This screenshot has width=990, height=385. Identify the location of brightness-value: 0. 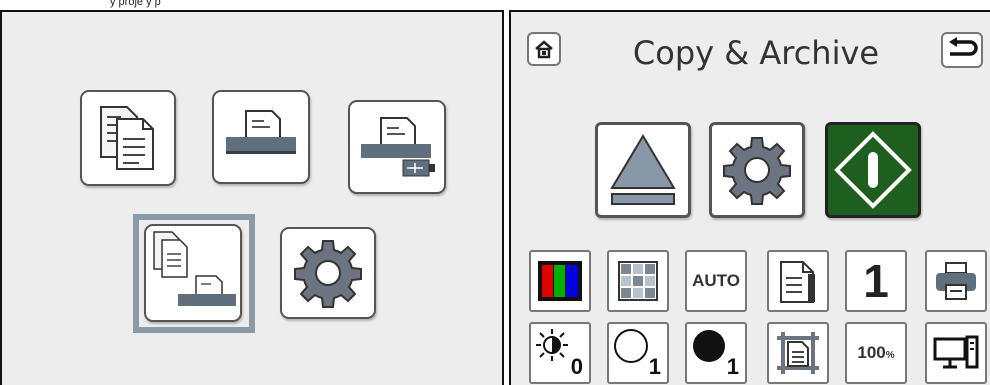
(576, 366).